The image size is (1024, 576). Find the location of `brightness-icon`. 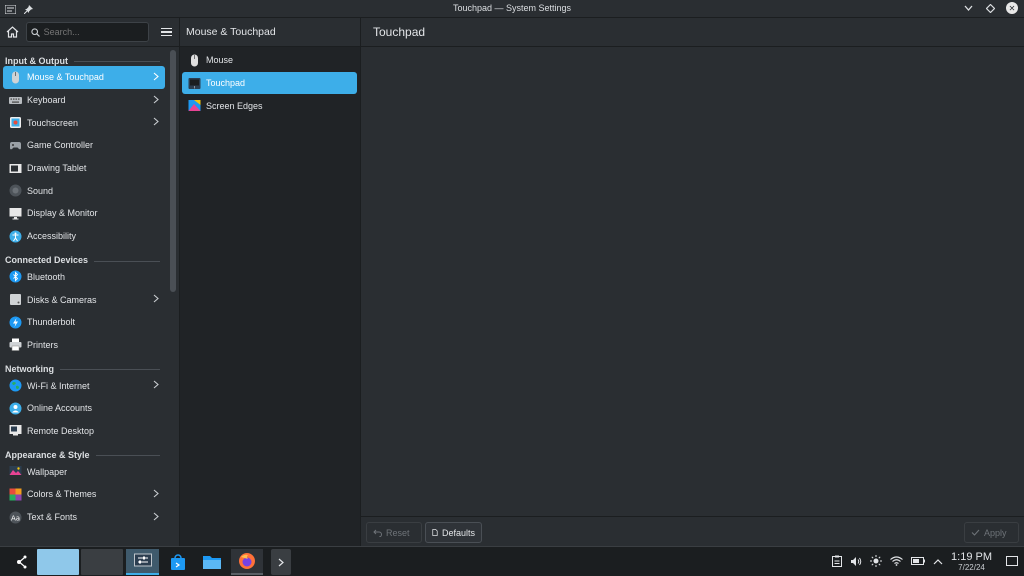

brightness-icon is located at coordinates (876, 562).